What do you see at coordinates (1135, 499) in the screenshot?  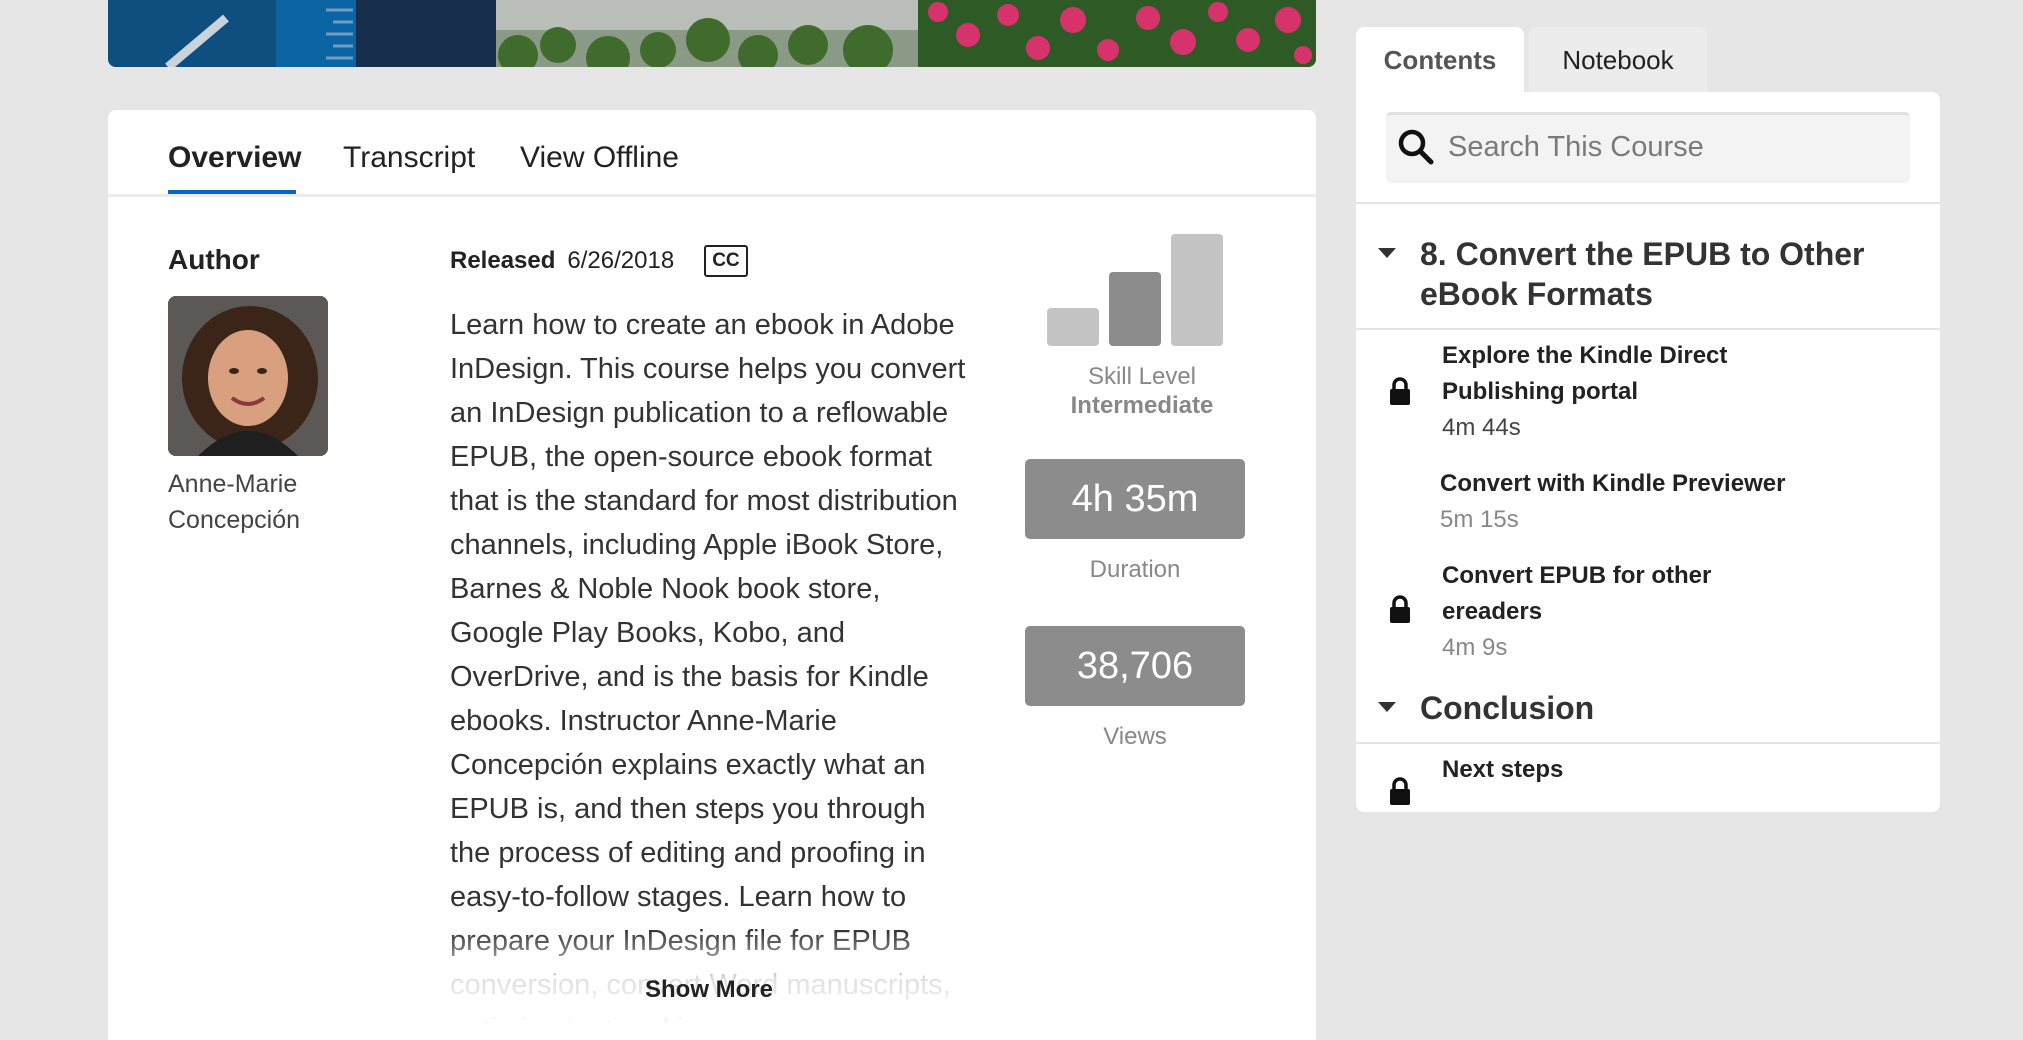 I see `duration-value: 4h 35m` at bounding box center [1135, 499].